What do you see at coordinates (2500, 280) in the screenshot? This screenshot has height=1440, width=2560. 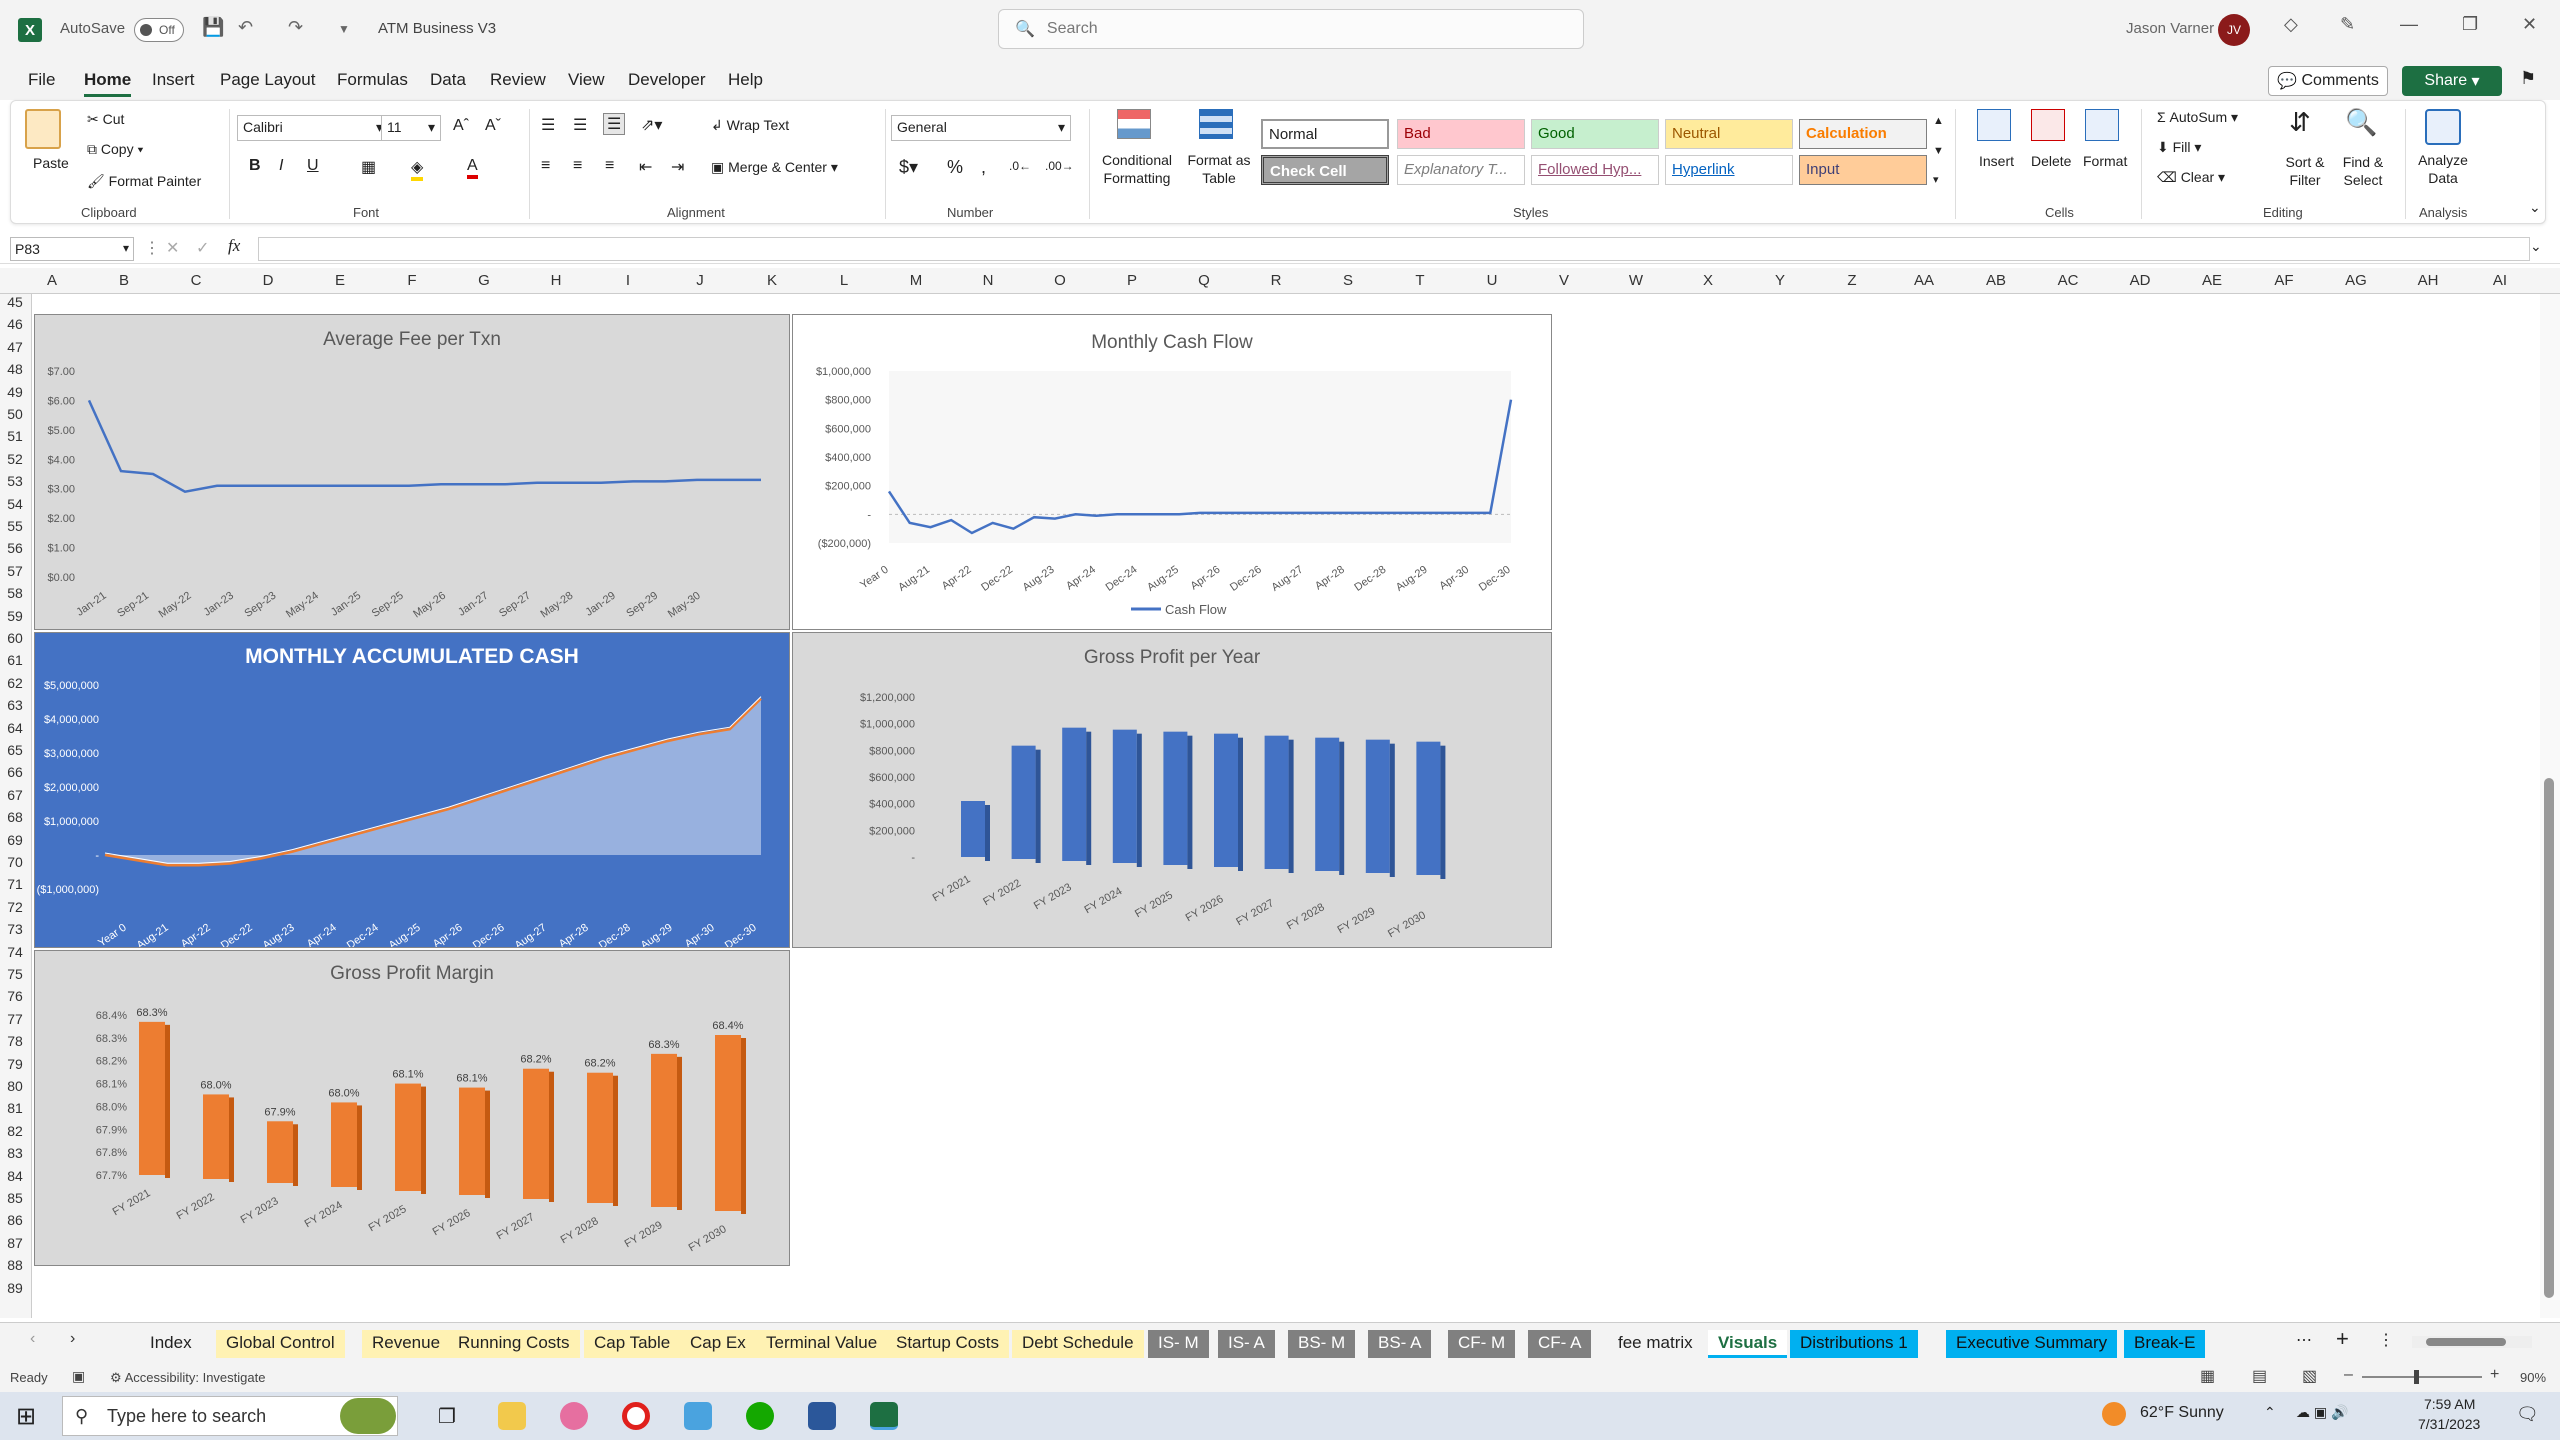 I see `column-header: AI` at bounding box center [2500, 280].